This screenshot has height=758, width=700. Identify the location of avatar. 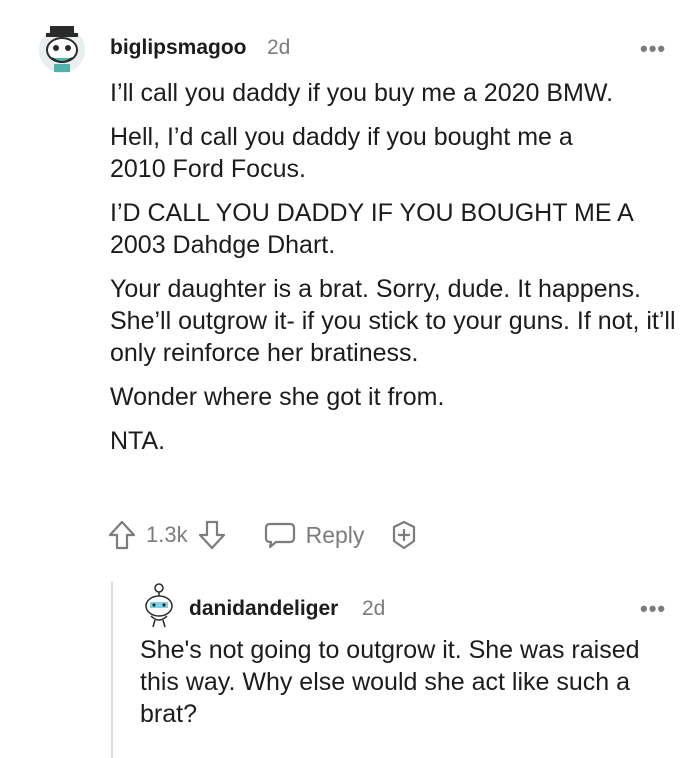
(62, 48).